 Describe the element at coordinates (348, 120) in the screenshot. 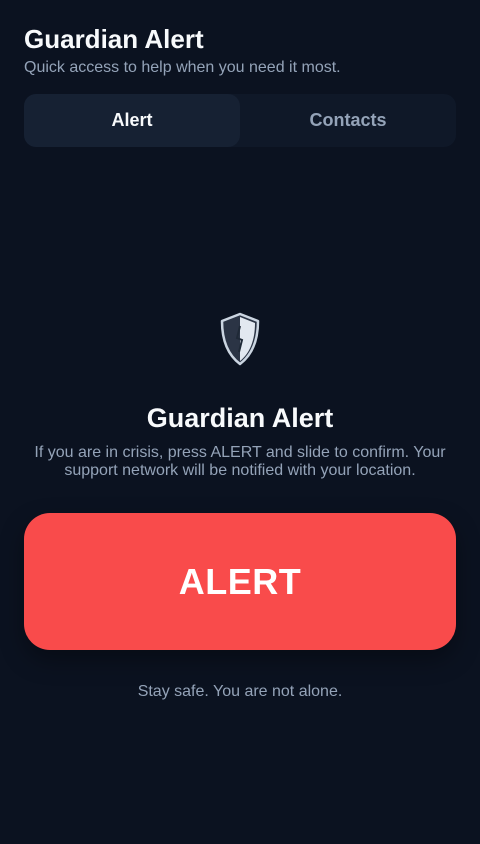

I see `tab-contacts: Contacts` at that location.